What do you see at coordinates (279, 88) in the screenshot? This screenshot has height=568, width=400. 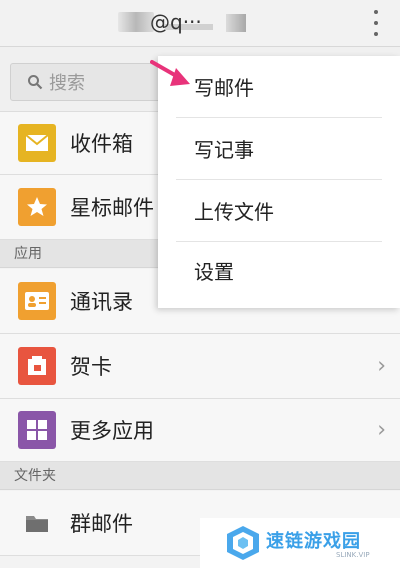 I see `menu-item-compose: 写邮件` at bounding box center [279, 88].